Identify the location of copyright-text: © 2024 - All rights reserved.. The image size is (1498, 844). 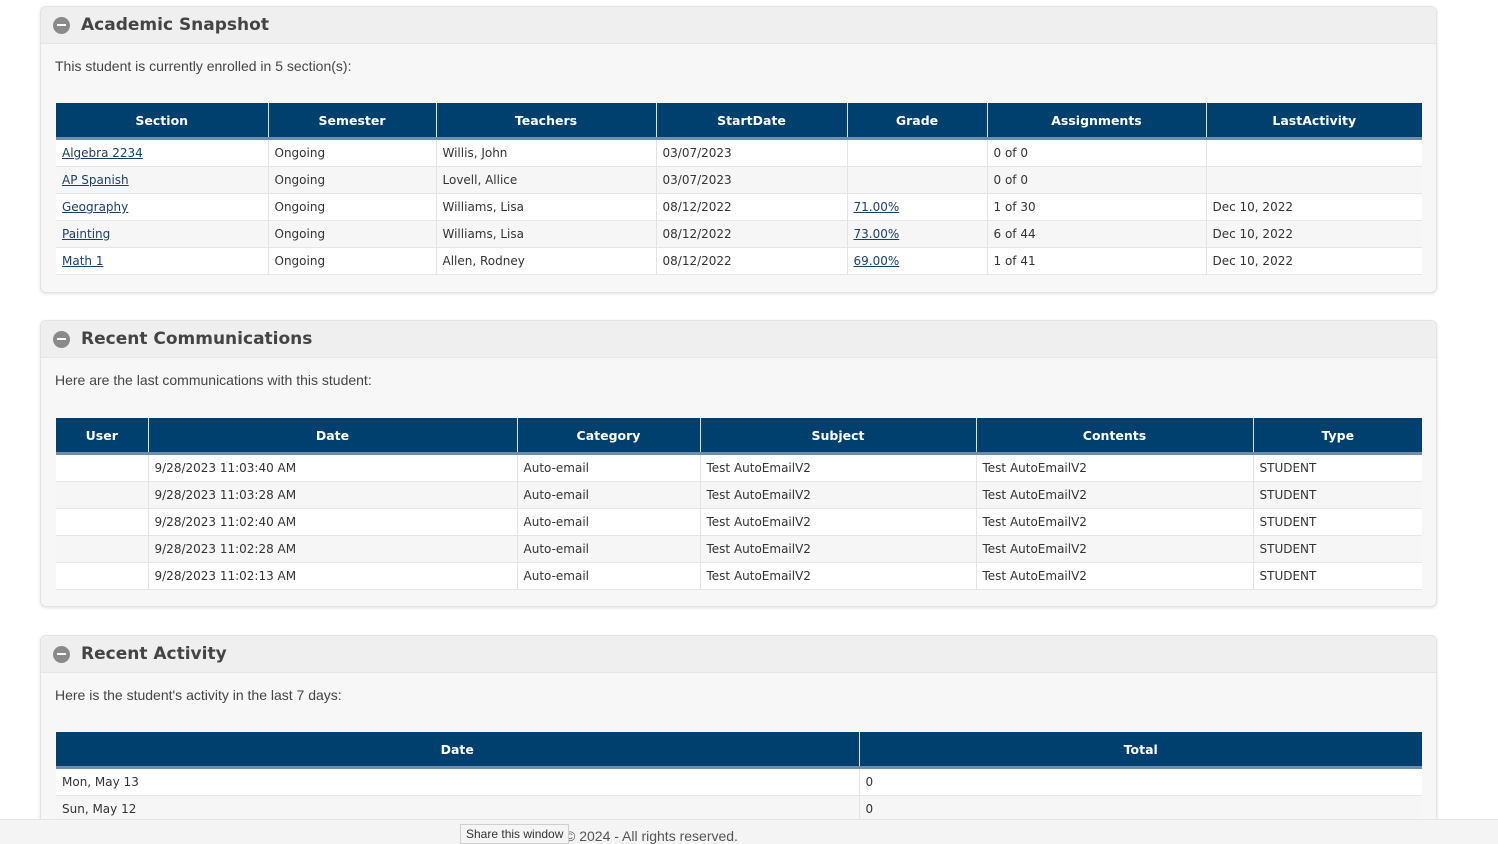
(651, 836).